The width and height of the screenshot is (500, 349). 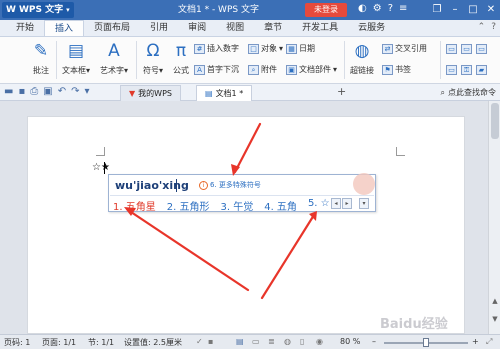 I want to click on attachment-button: ⌕ 附件, so click(x=262, y=69).